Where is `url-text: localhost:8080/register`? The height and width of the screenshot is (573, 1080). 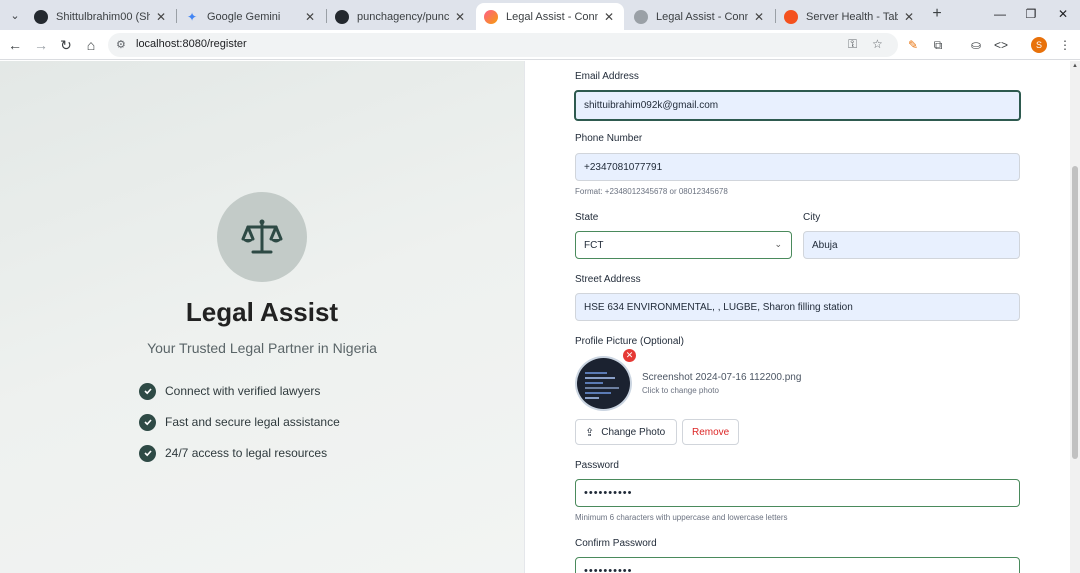
url-text: localhost:8080/register is located at coordinates (191, 44).